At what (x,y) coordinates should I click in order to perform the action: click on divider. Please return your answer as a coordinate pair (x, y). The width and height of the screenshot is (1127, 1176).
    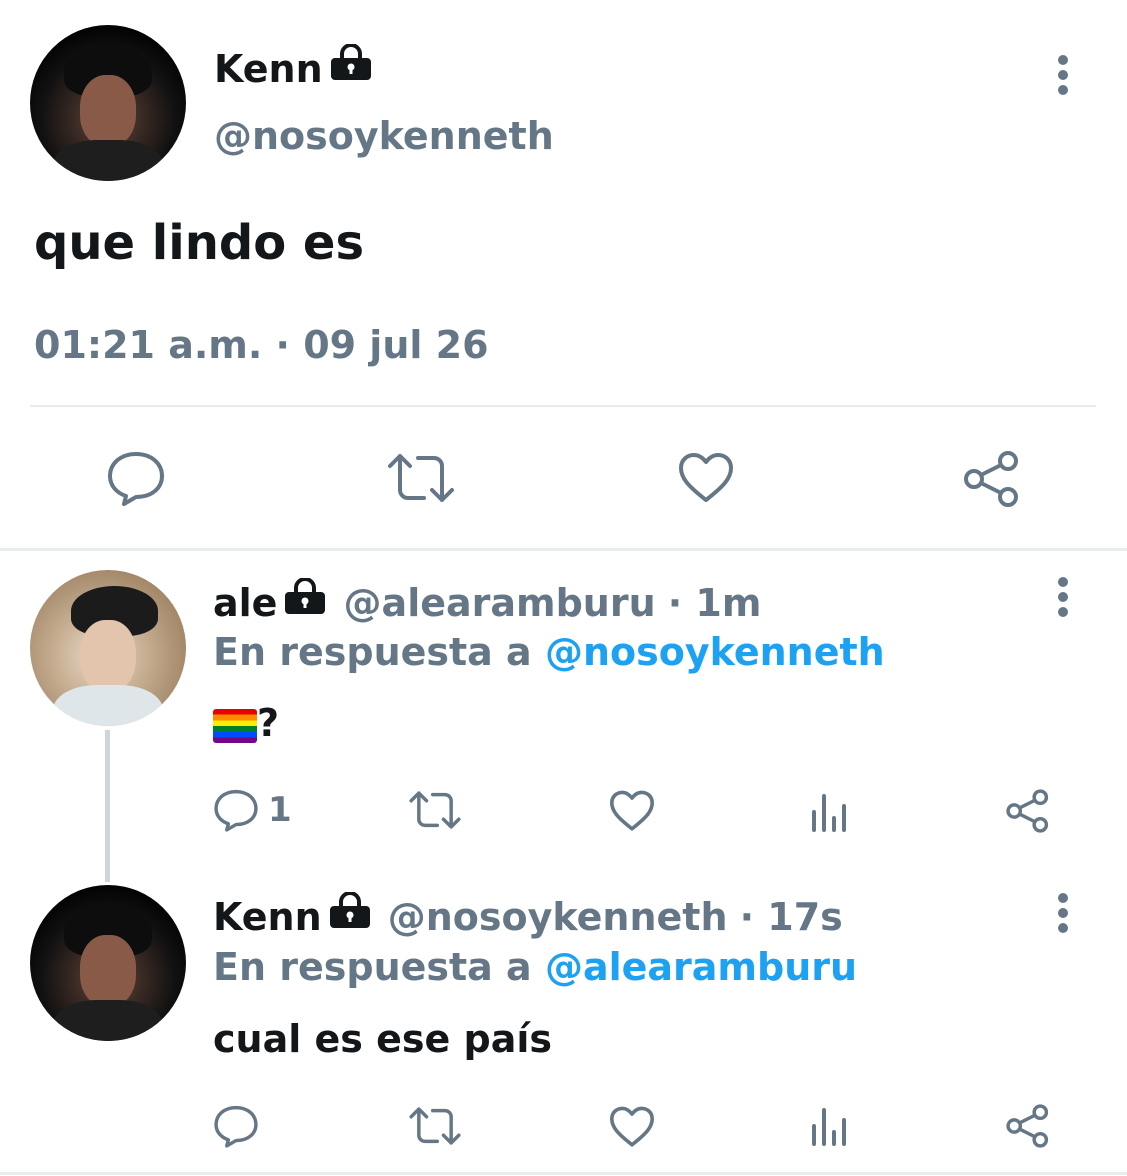
    Looking at the image, I should click on (563, 406).